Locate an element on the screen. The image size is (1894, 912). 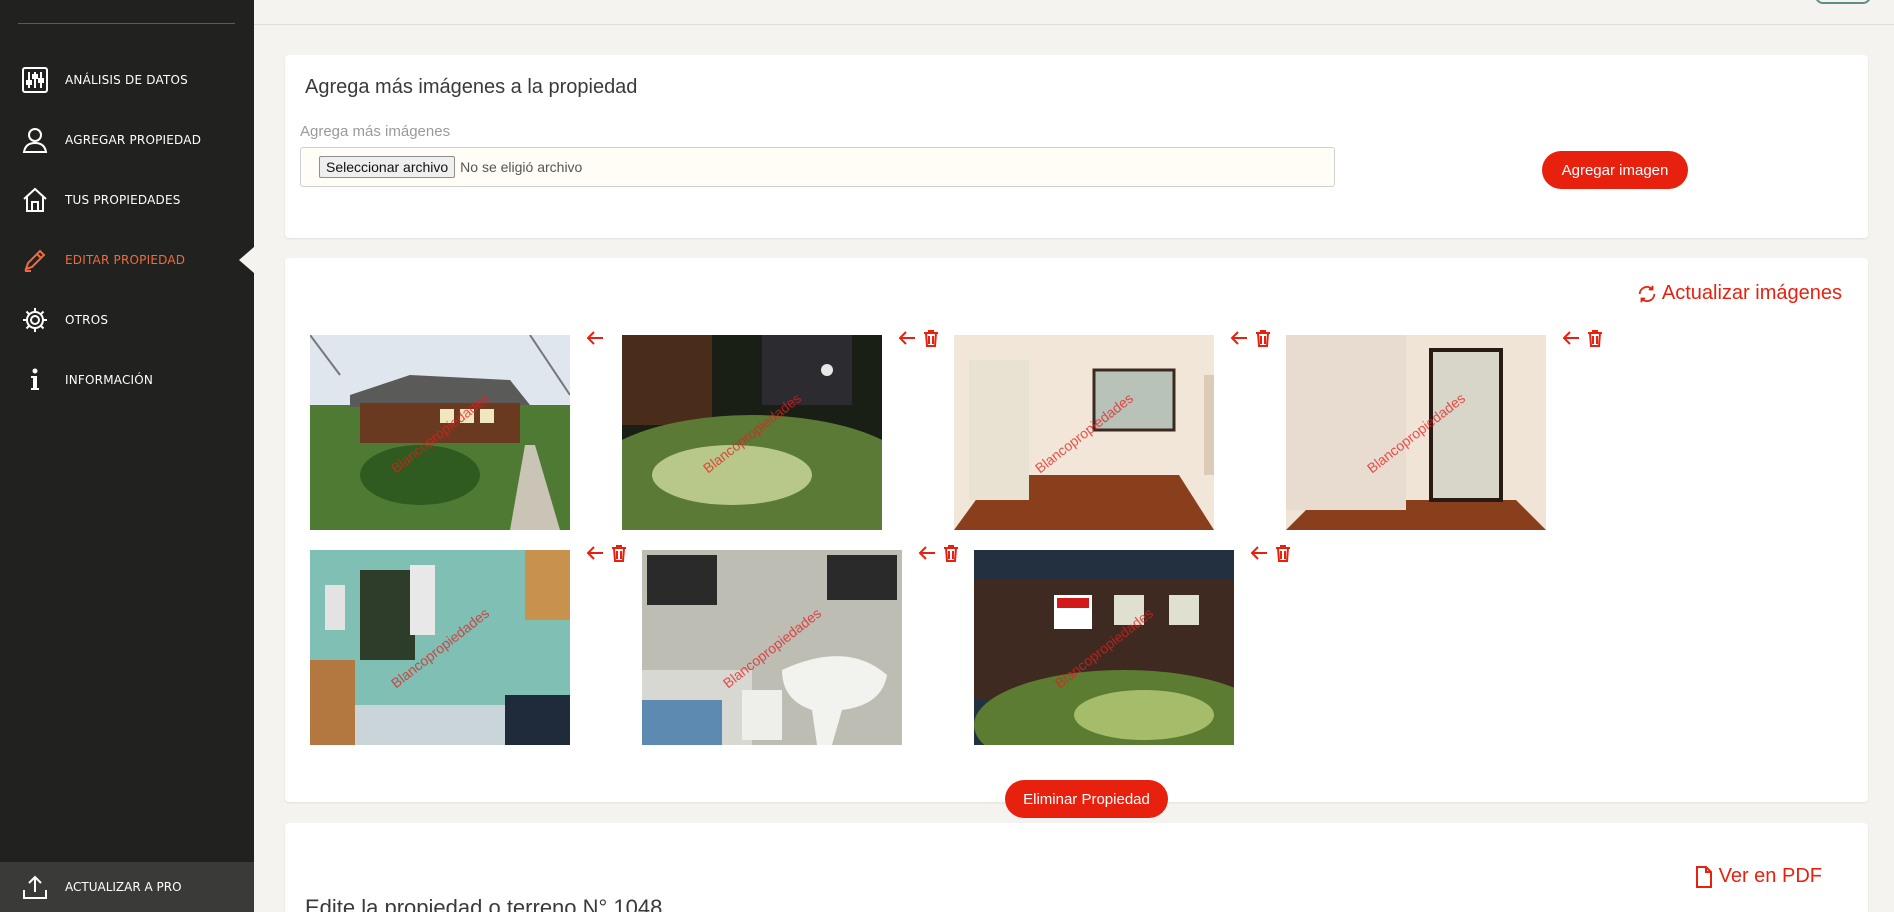
property-image-1: Blancopropiedades is located at coordinates (440, 432).